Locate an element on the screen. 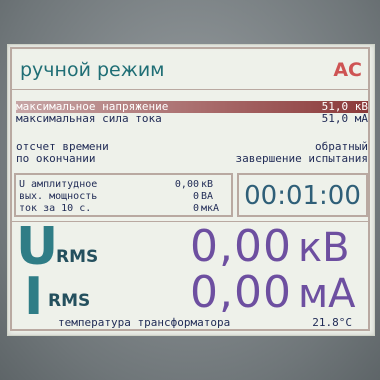 The image size is (380, 380). voltage-unit: кВ is located at coordinates (324, 248).